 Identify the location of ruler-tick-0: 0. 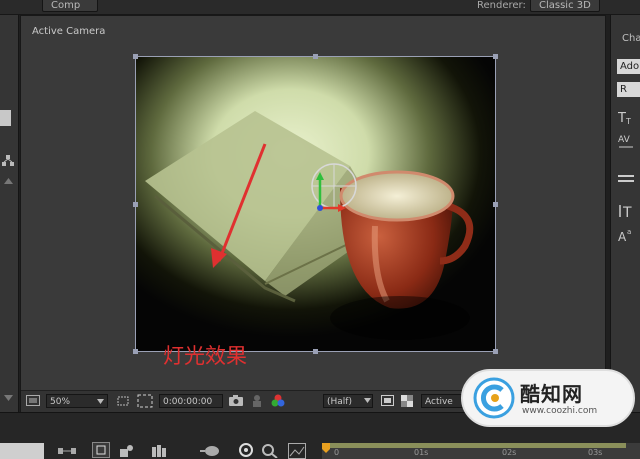
(337, 452).